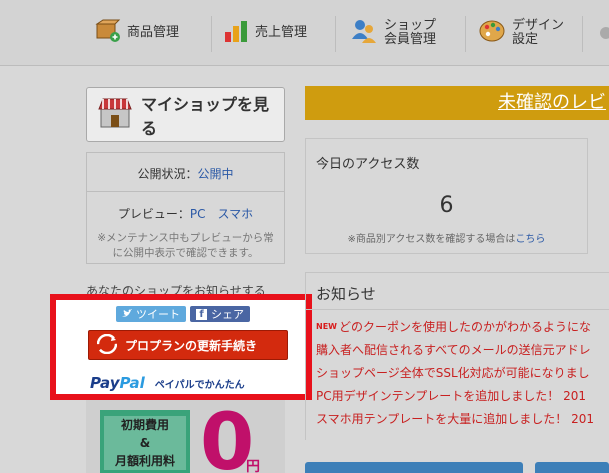 Image resolution: width=609 pixels, height=473 pixels. Describe the element at coordinates (158, 314) in the screenshot. I see `tweet-label: ツイート` at that location.